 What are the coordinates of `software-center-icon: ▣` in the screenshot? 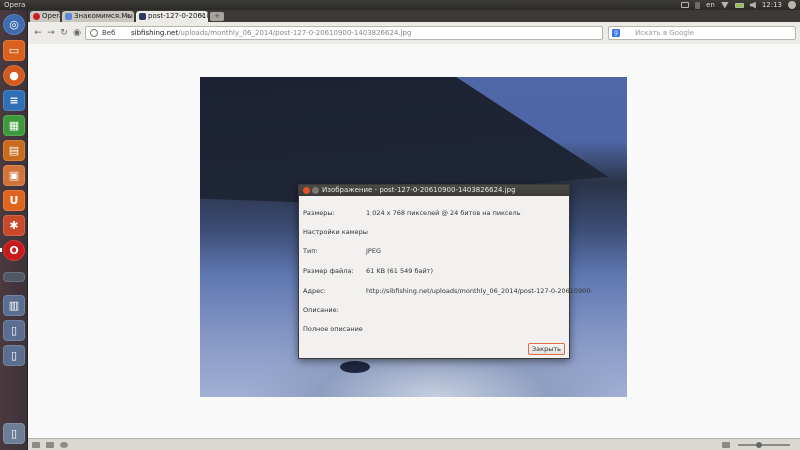 It's located at (14, 175).